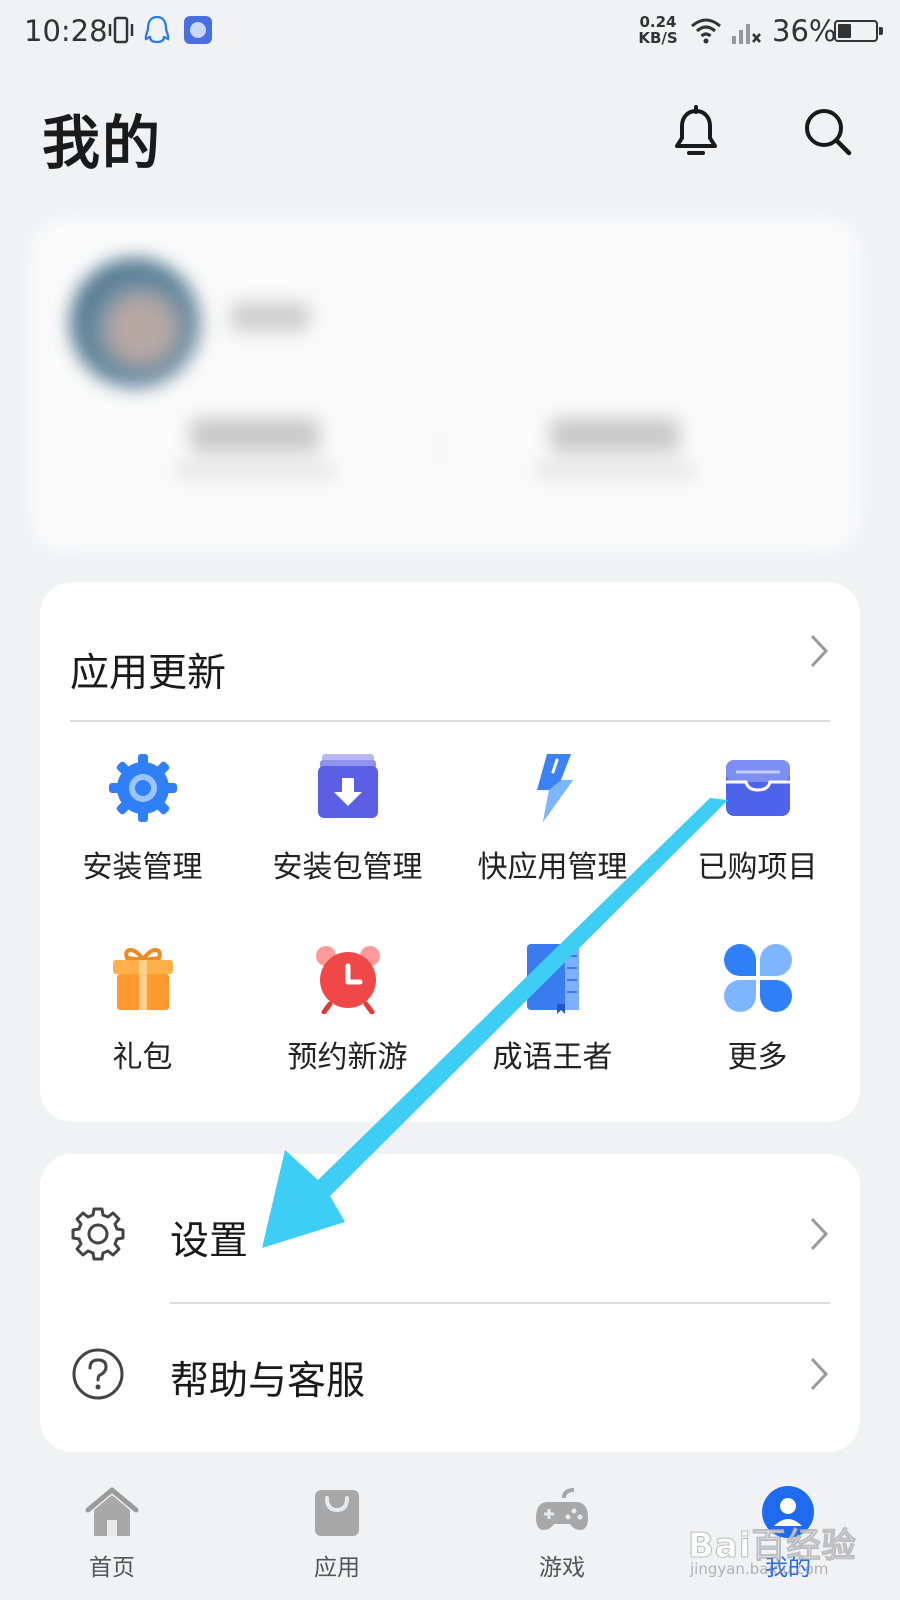 The image size is (900, 1600). Describe the element at coordinates (562, 1533) in the screenshot. I see `nav-games: 游戏` at that location.